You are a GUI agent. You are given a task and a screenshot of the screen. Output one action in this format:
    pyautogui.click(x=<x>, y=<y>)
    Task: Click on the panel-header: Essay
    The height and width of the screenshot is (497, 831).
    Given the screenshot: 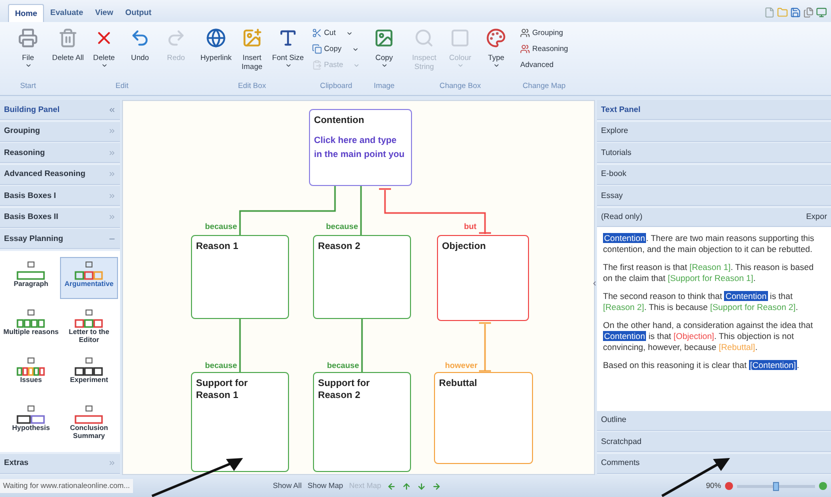 What is the action you would take?
    pyautogui.click(x=714, y=196)
    